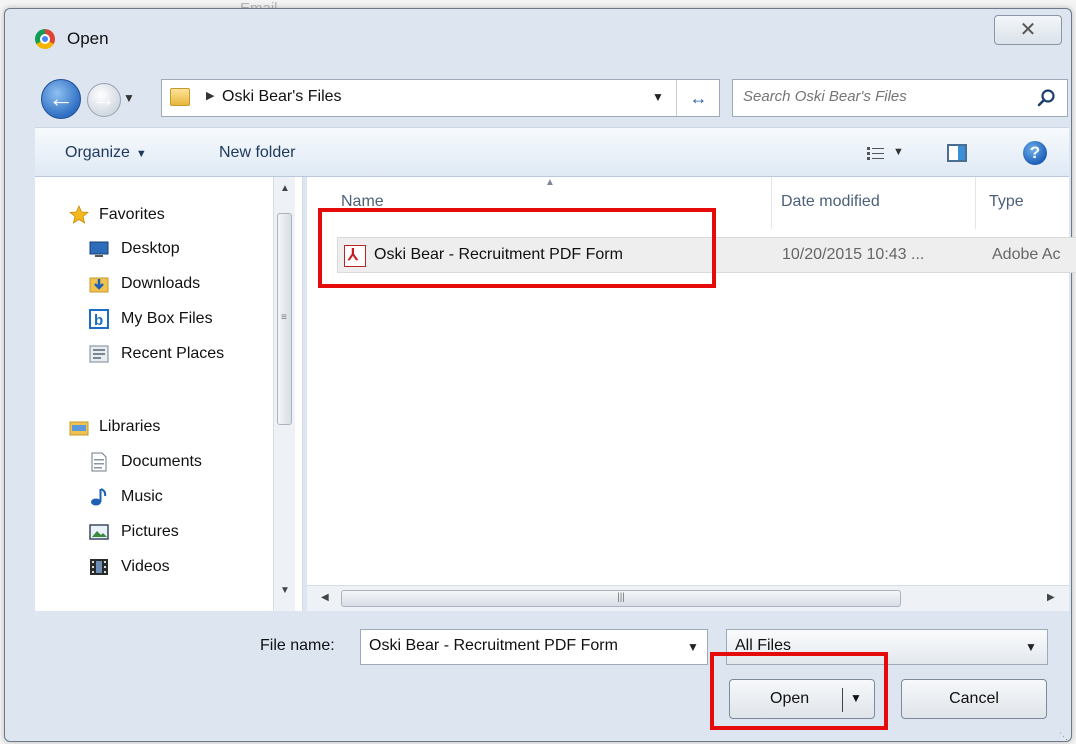  I want to click on star-icon, so click(79, 214).